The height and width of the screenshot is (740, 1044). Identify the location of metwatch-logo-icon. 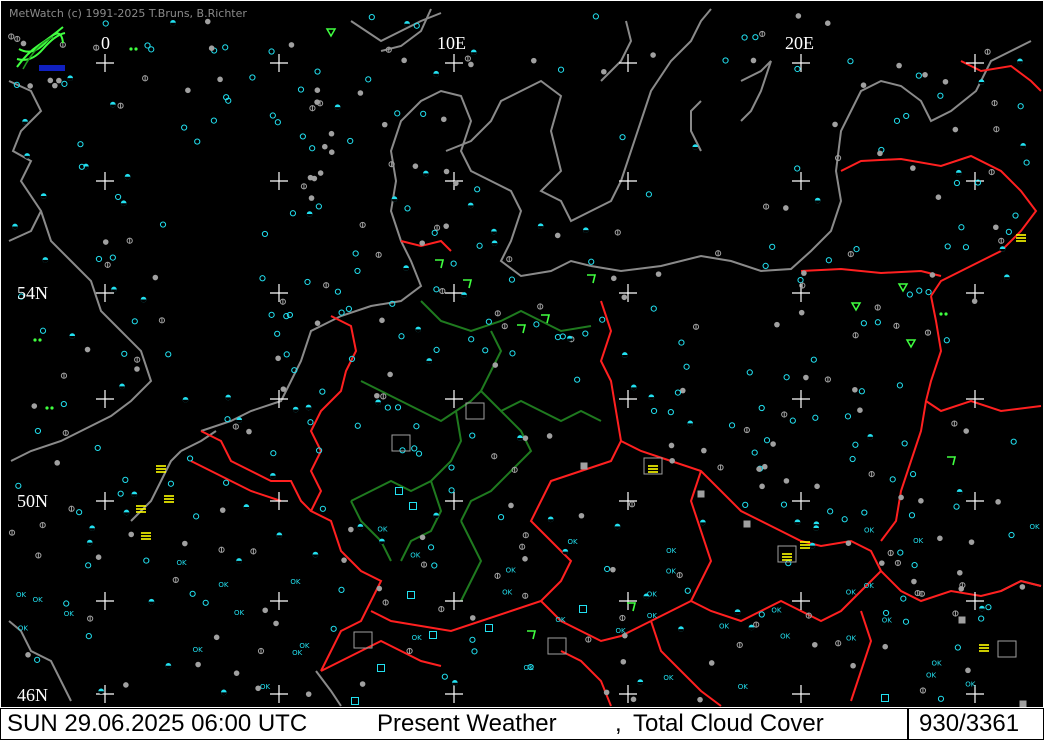
(40, 48).